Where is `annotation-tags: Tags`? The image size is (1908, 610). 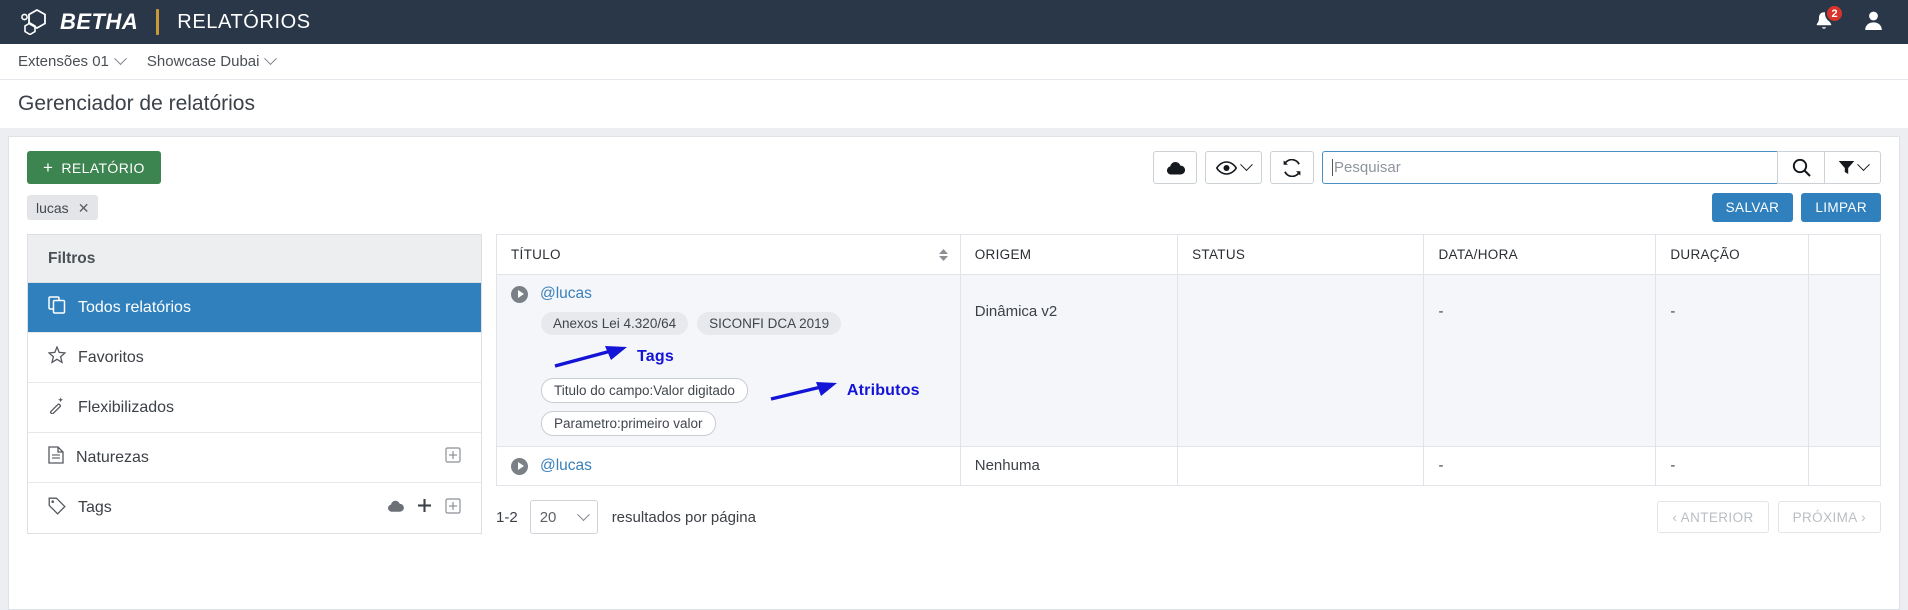
annotation-tags: Tags is located at coordinates (613, 357).